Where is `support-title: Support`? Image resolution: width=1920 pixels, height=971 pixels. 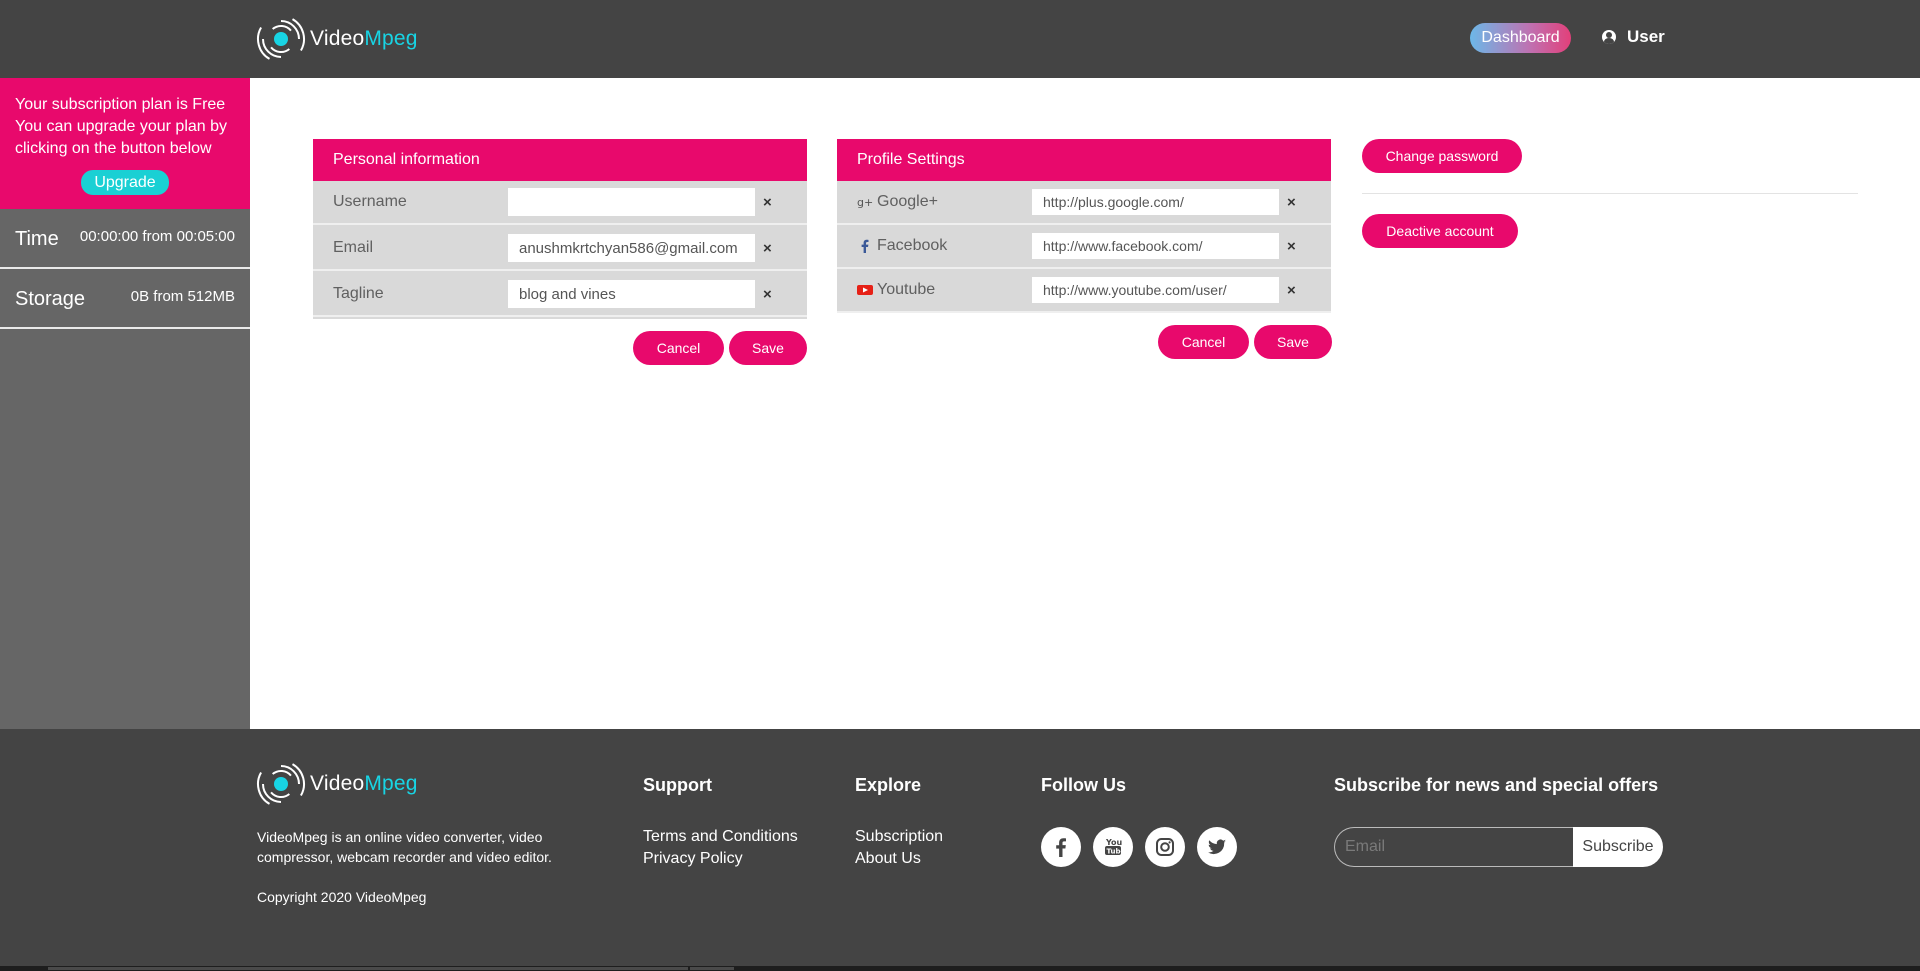
support-title: Support is located at coordinates (677, 785).